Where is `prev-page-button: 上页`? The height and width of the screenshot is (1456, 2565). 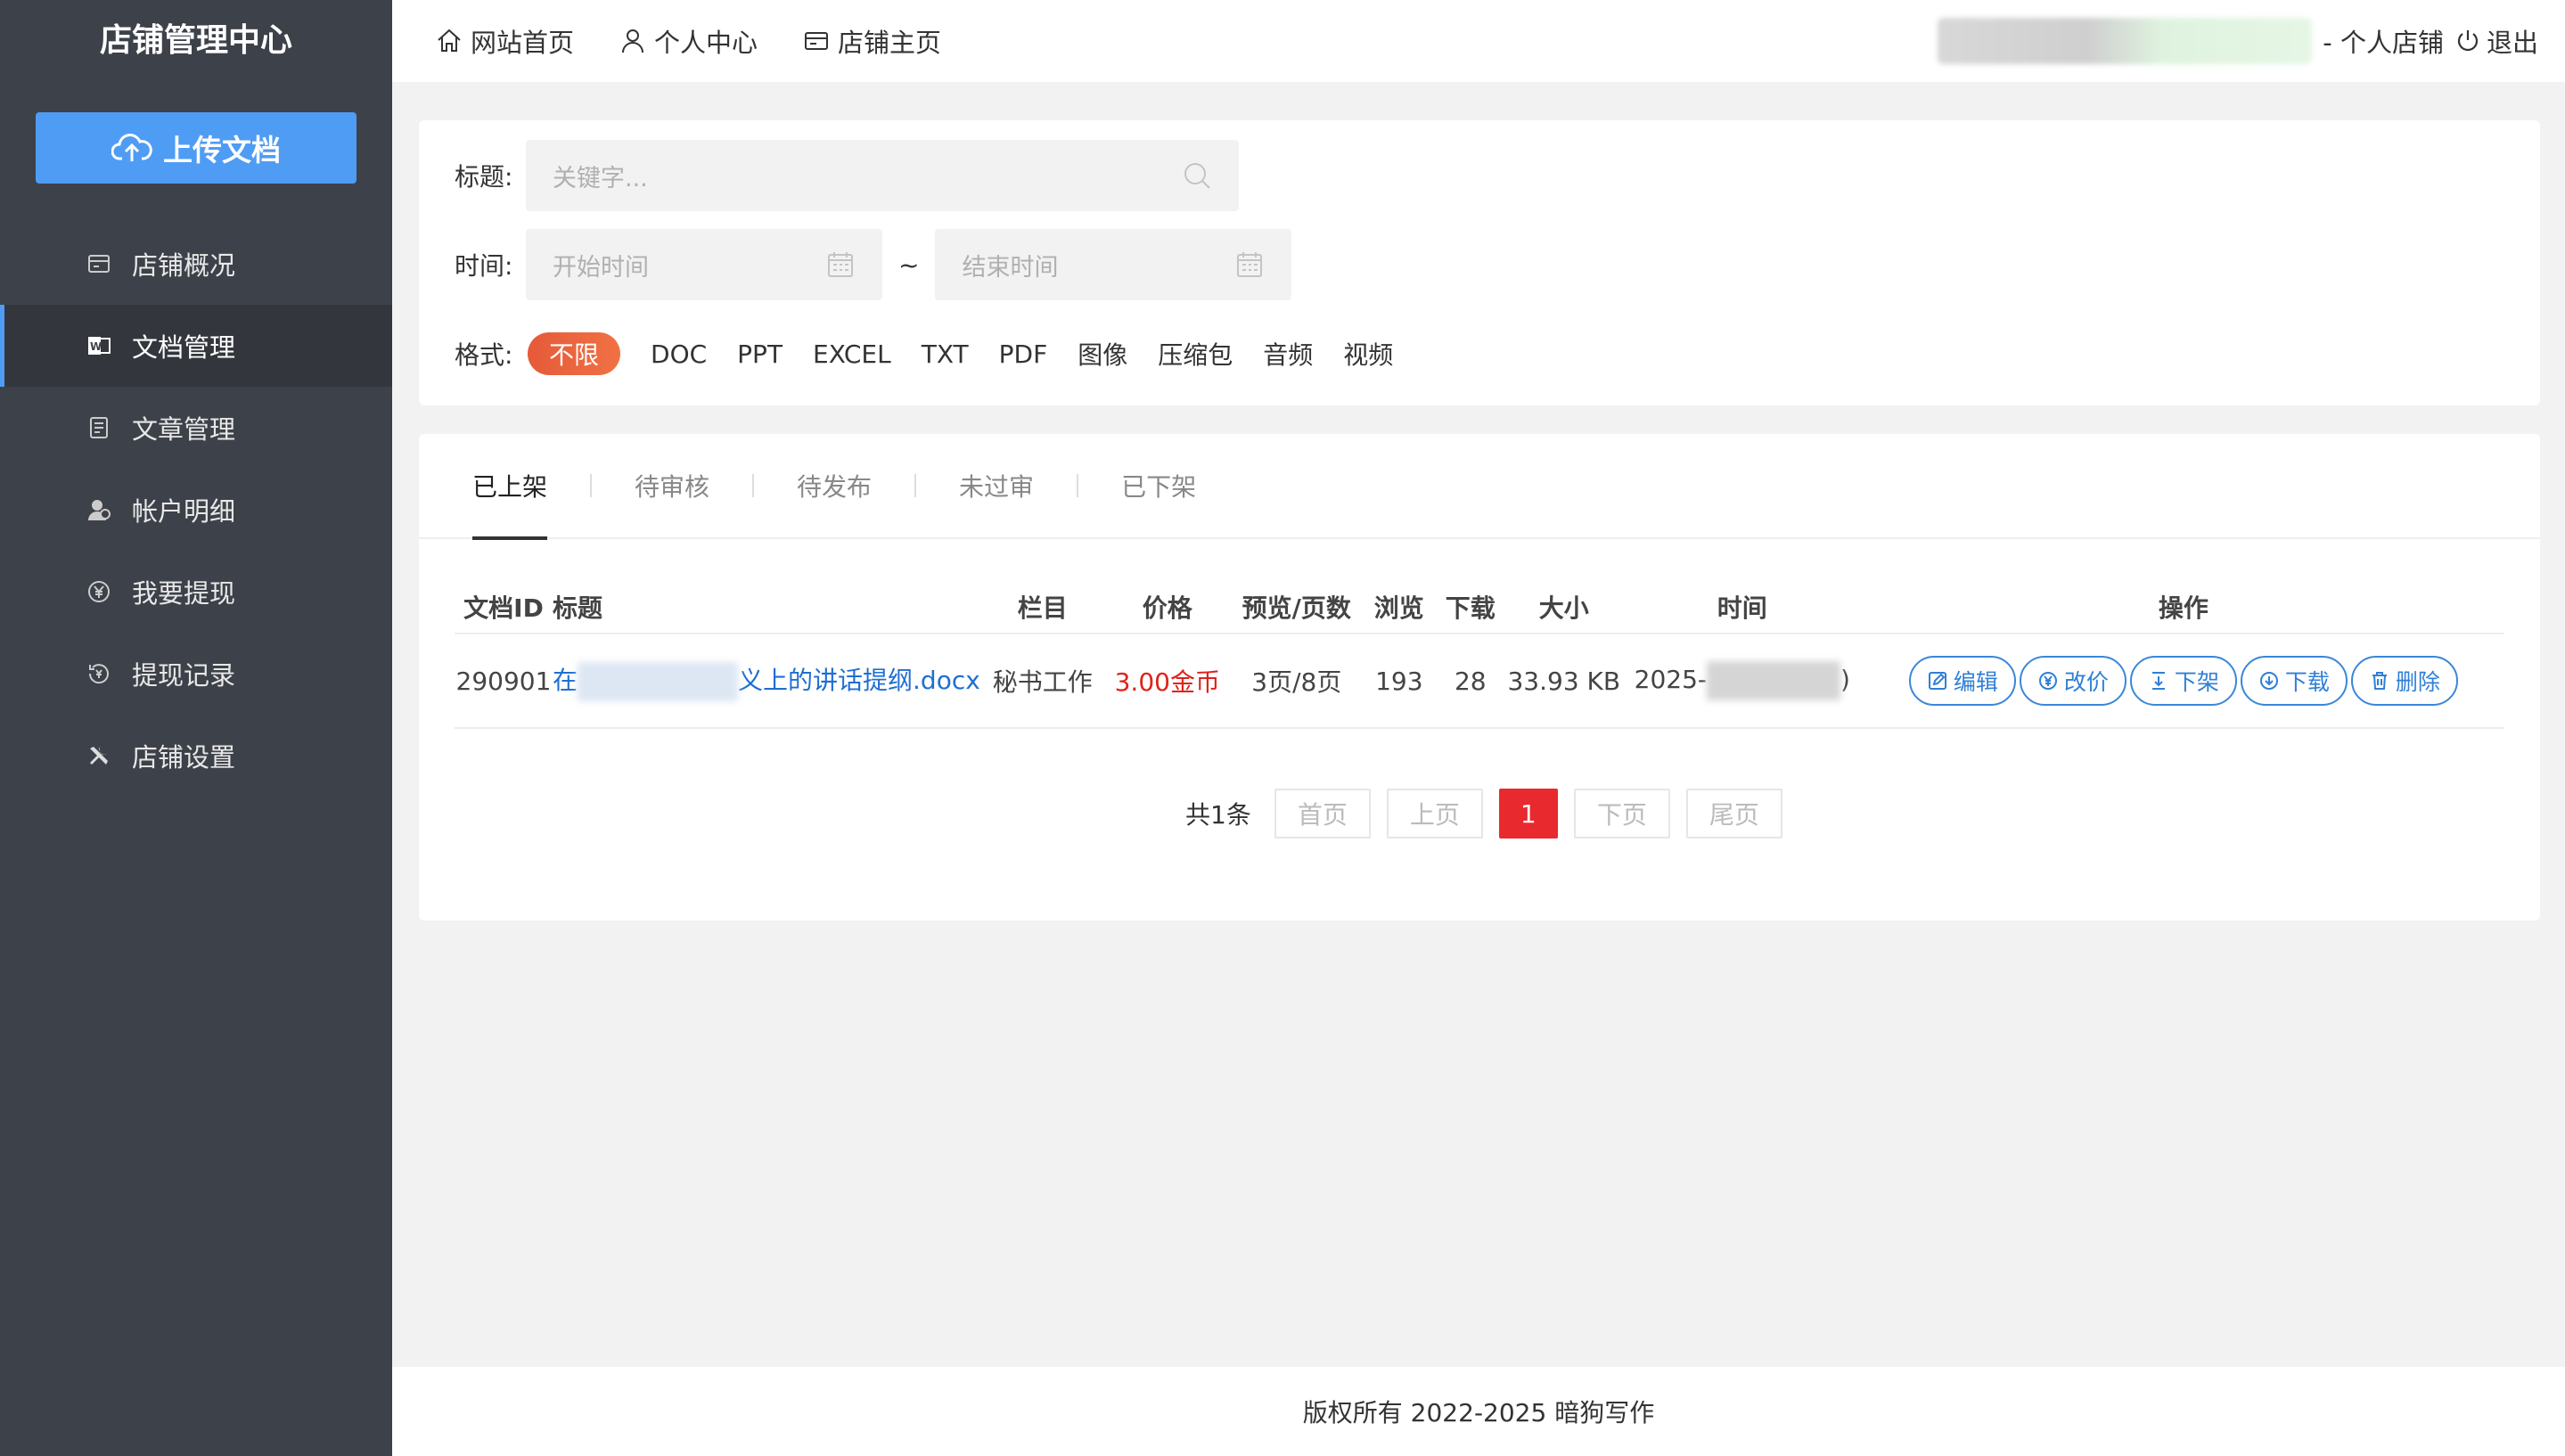 prev-page-button: 上页 is located at coordinates (1434, 813).